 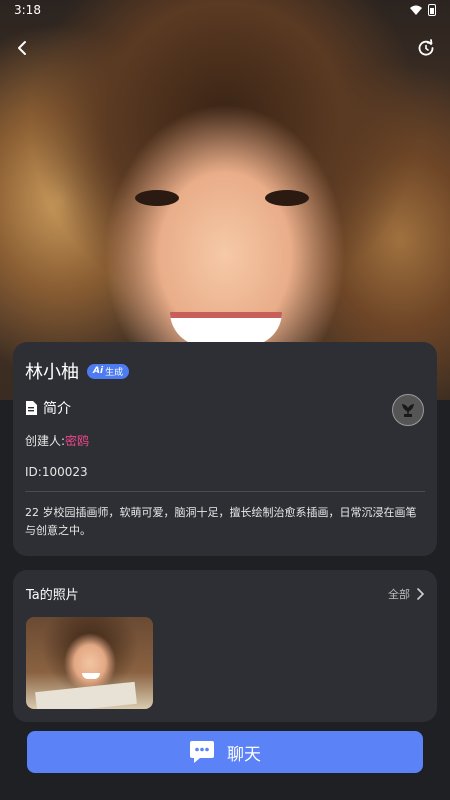 What do you see at coordinates (202, 752) in the screenshot?
I see `chat-bubble-icon` at bounding box center [202, 752].